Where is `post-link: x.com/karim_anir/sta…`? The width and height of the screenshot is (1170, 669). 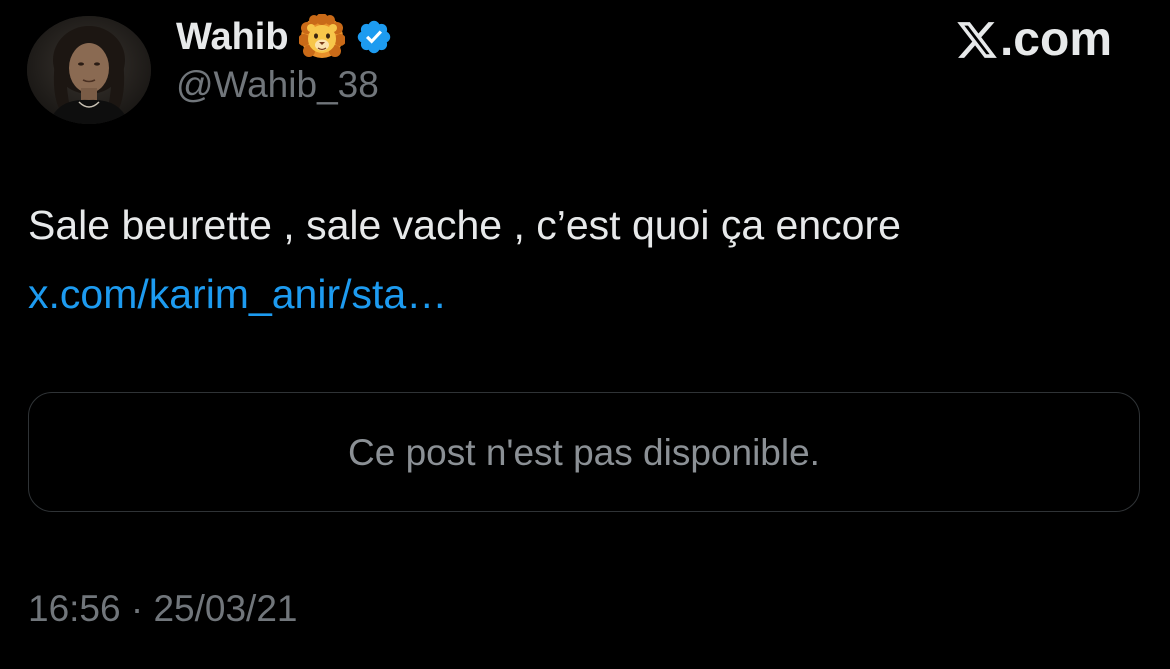 post-link: x.com/karim_anir/sta… is located at coordinates (237, 294).